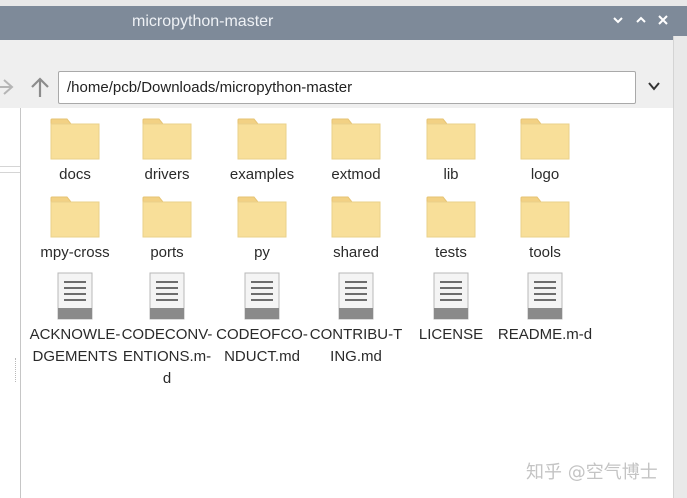 This screenshot has height=498, width=687. I want to click on folder-label: docs, so click(75, 174).